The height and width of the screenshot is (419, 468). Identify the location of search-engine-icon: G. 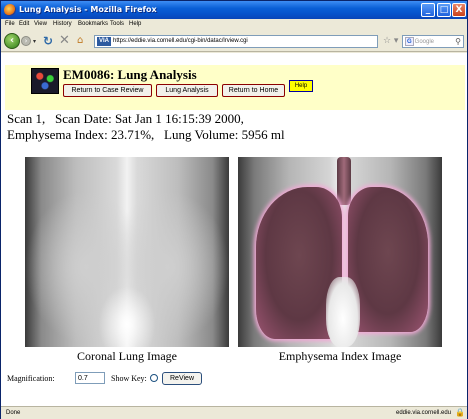
(409, 41).